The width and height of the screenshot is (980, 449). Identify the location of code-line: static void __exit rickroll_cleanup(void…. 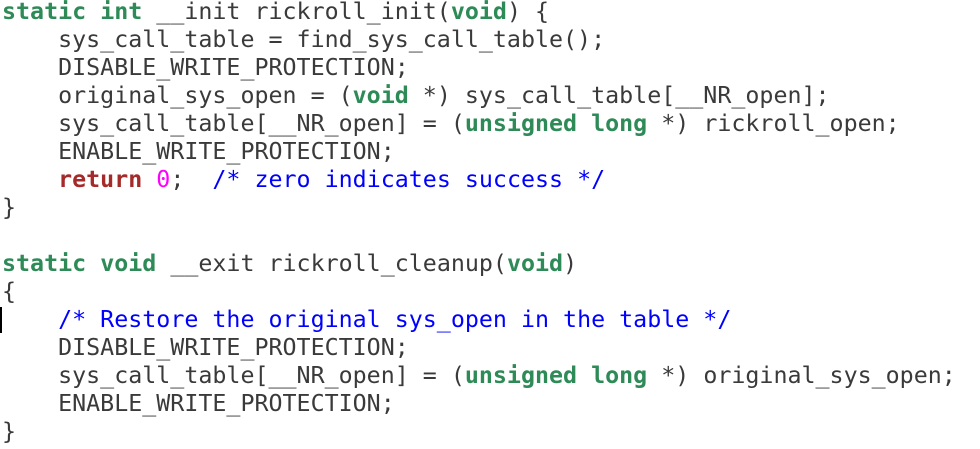
(479, 264).